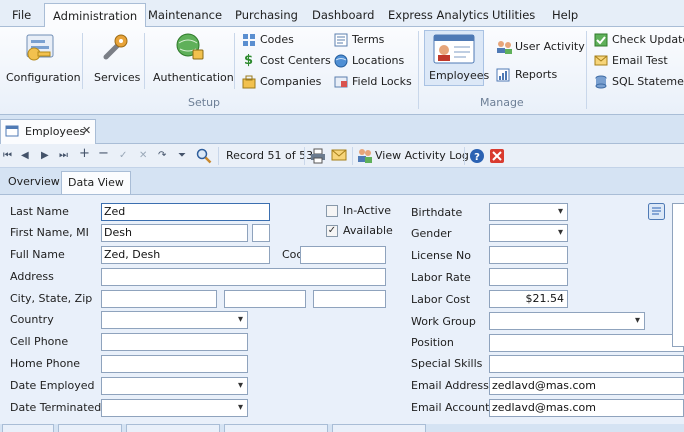 Image resolution: width=684 pixels, height=432 pixels. I want to click on cost-centers-label: Cost Centers, so click(295, 60).